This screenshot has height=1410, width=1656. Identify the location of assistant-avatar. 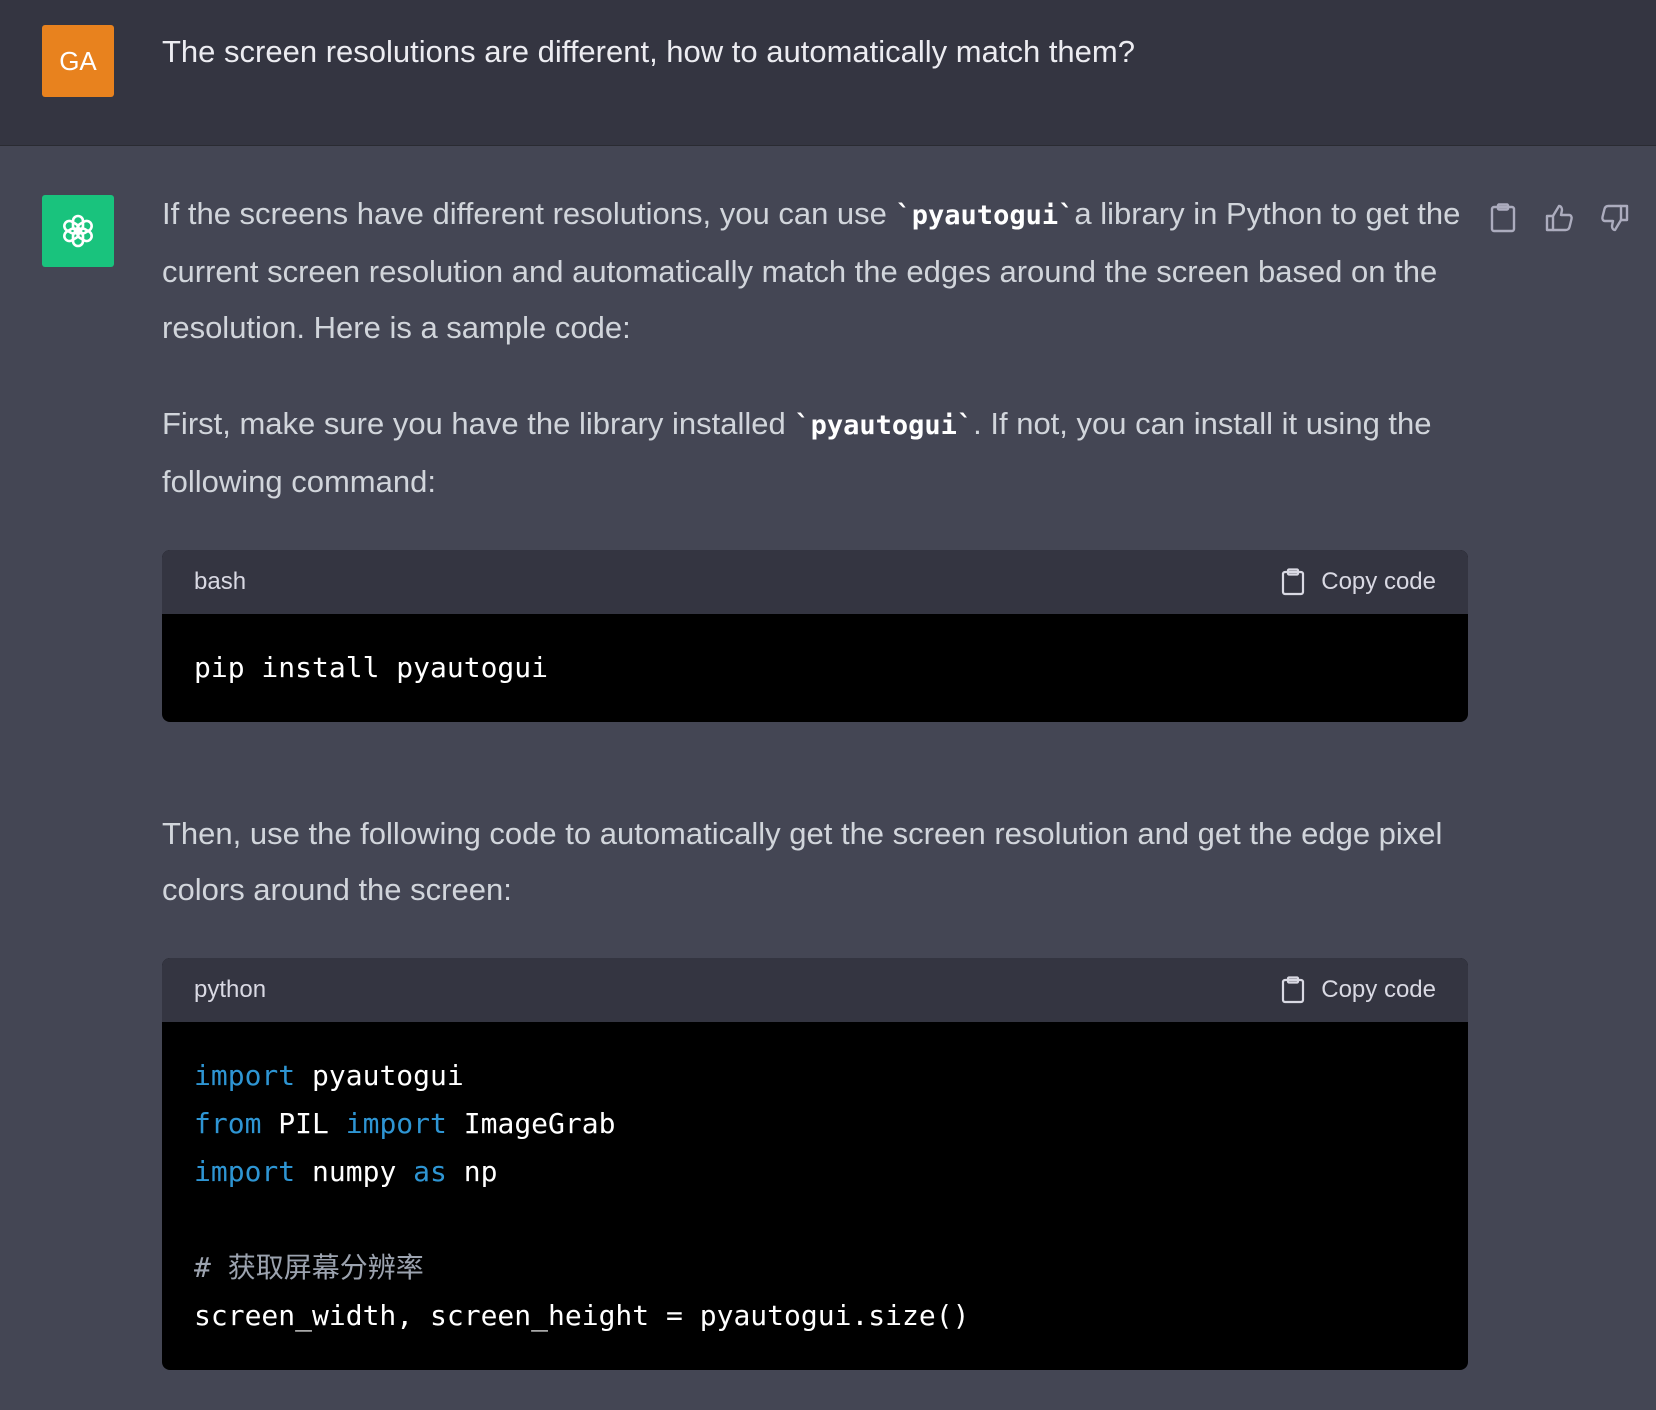
(78, 231).